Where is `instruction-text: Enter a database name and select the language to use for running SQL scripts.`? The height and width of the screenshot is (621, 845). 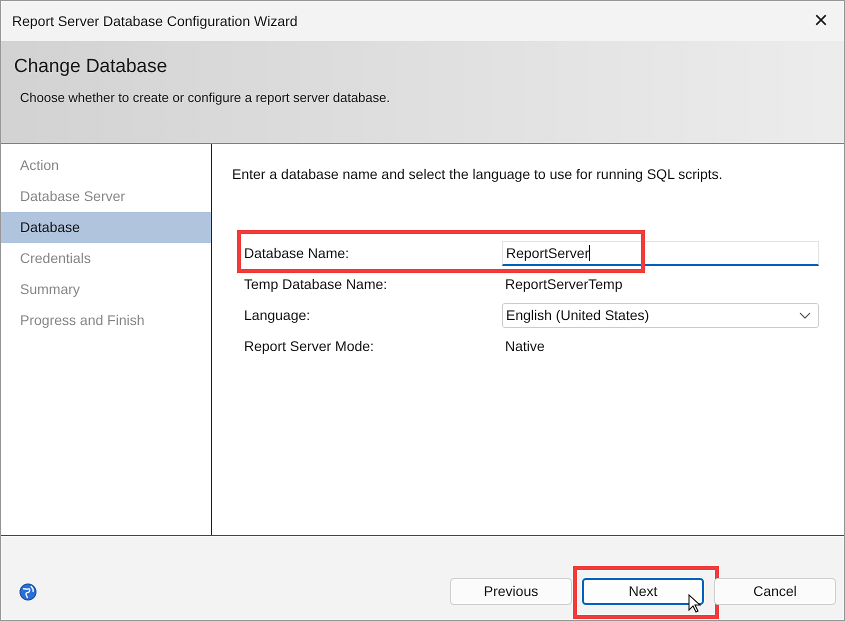 instruction-text: Enter a database name and select the language to use for running SQL scripts. is located at coordinates (478, 174).